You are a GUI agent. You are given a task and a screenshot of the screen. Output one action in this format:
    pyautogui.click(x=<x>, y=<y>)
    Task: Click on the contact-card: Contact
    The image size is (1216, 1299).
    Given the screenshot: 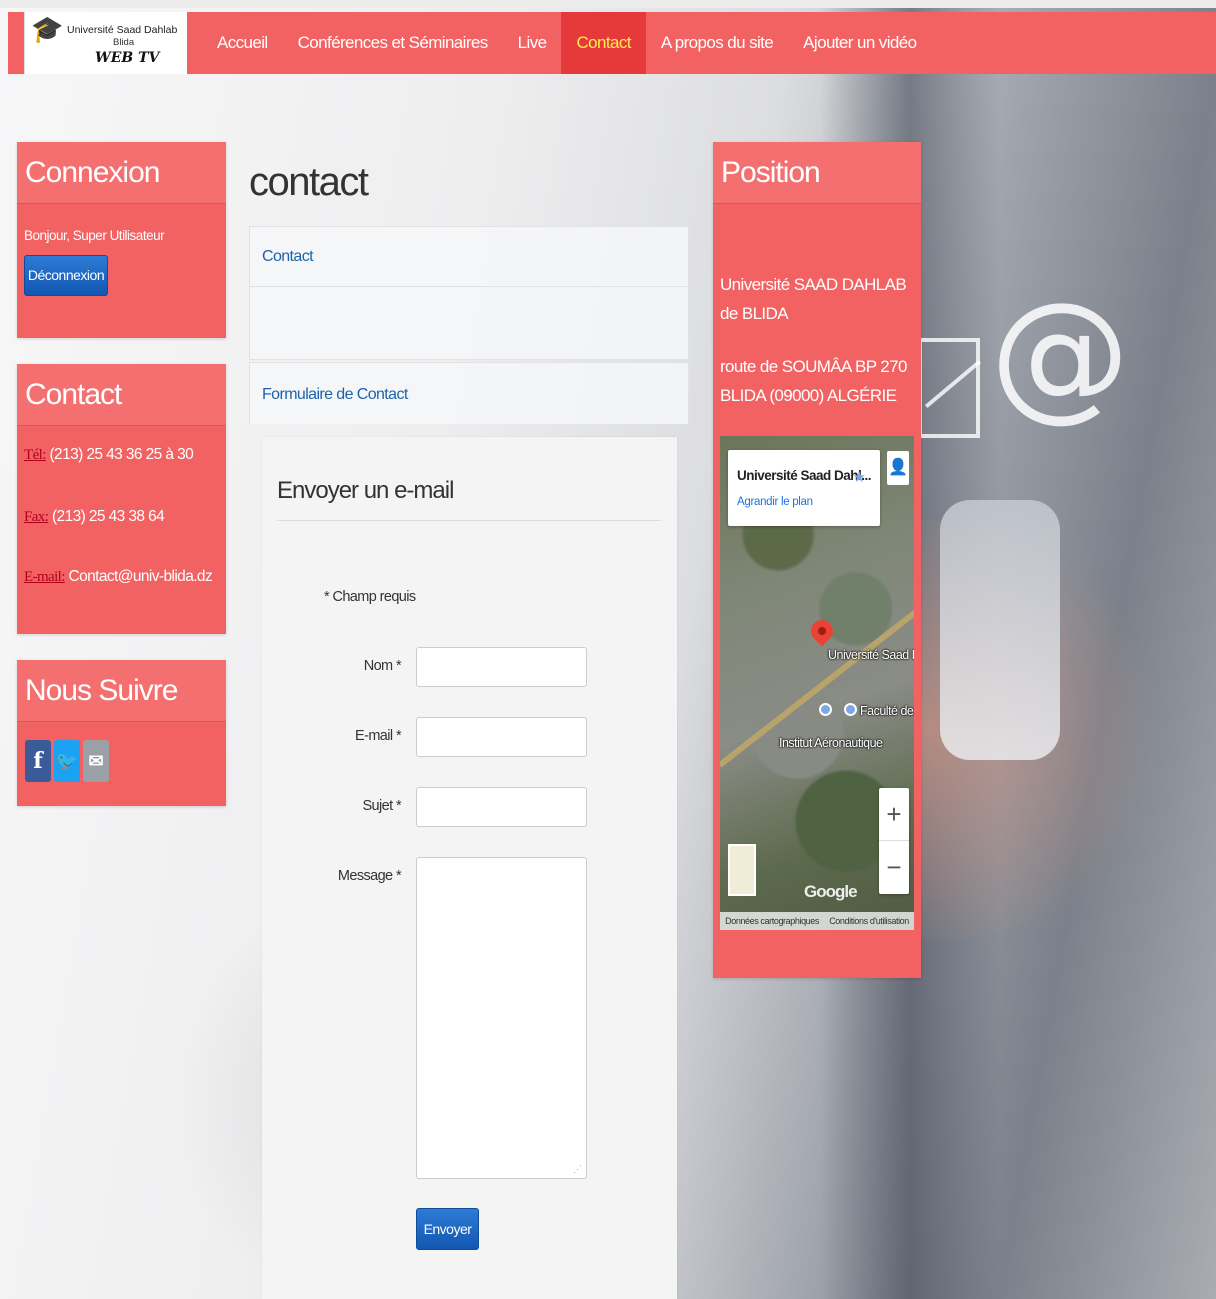 What is the action you would take?
    pyautogui.click(x=469, y=293)
    